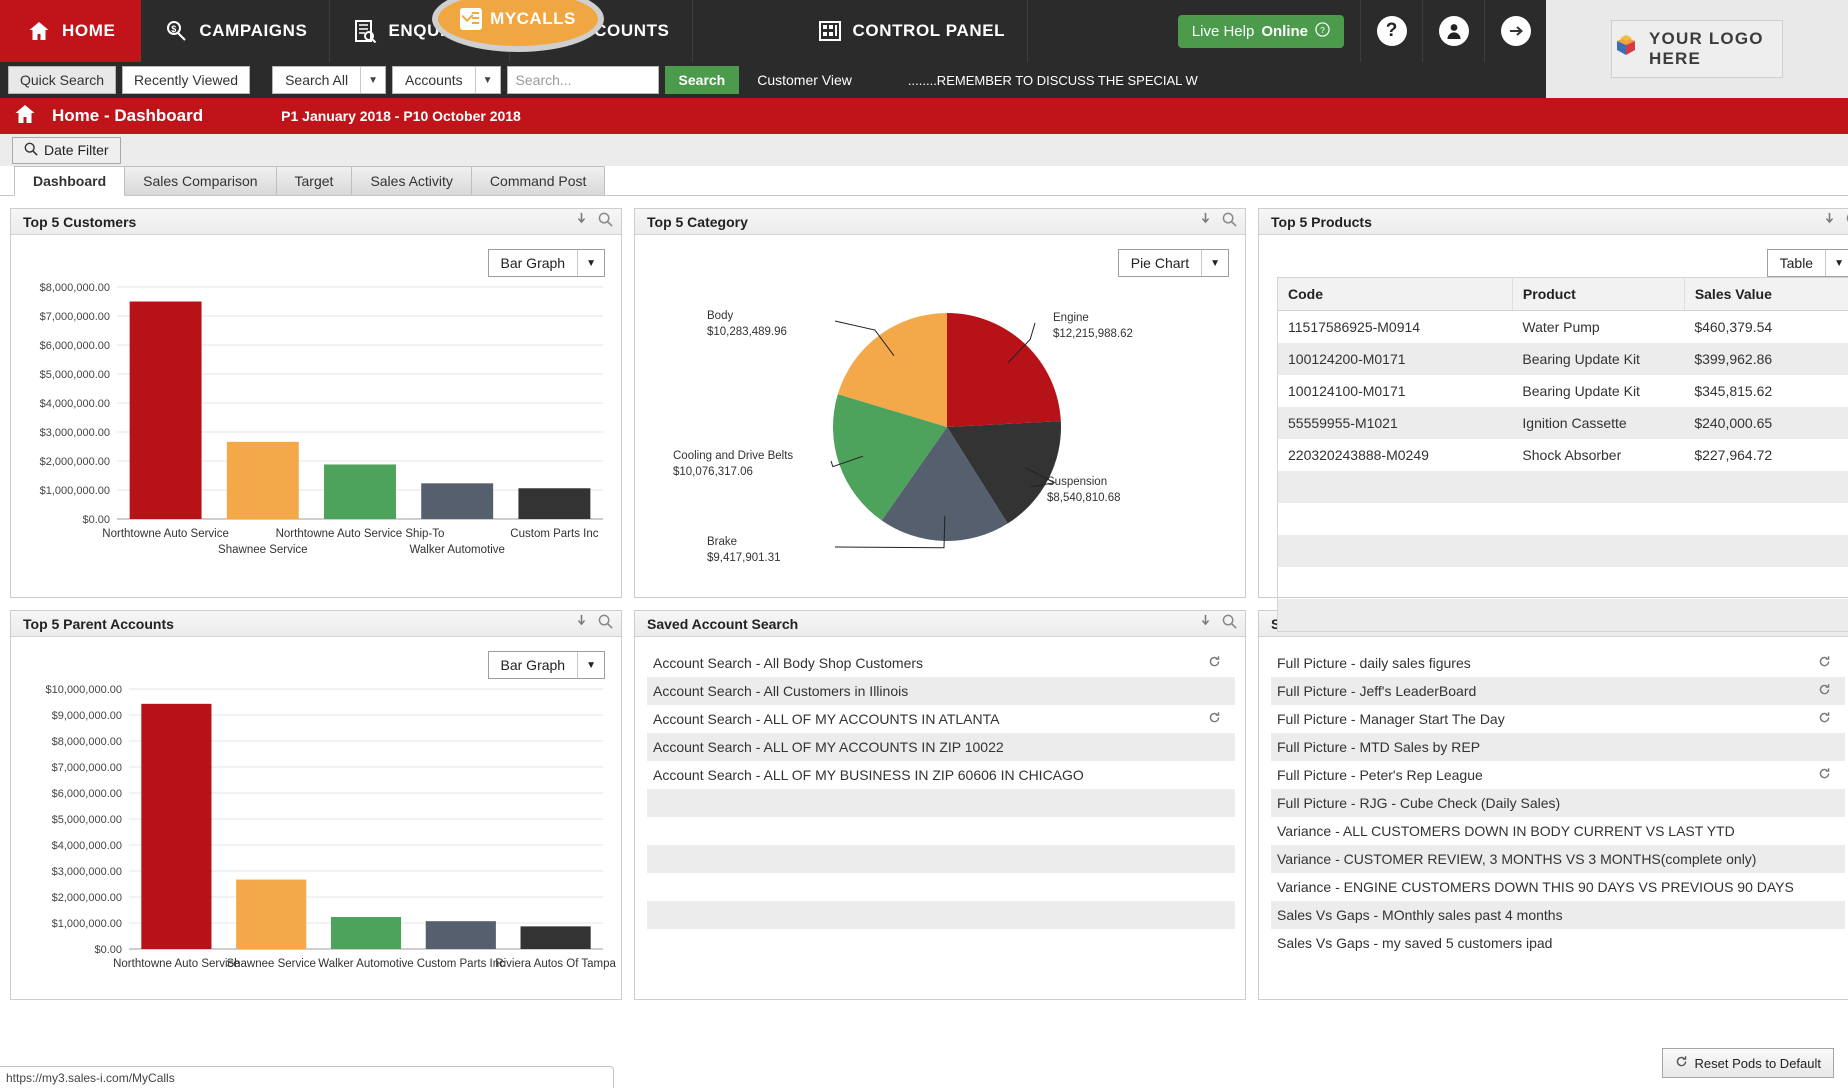 Image resolution: width=1848 pixels, height=1088 pixels. Describe the element at coordinates (87, 742) in the screenshot. I see `svg-text: $8,000,000.00` at that location.